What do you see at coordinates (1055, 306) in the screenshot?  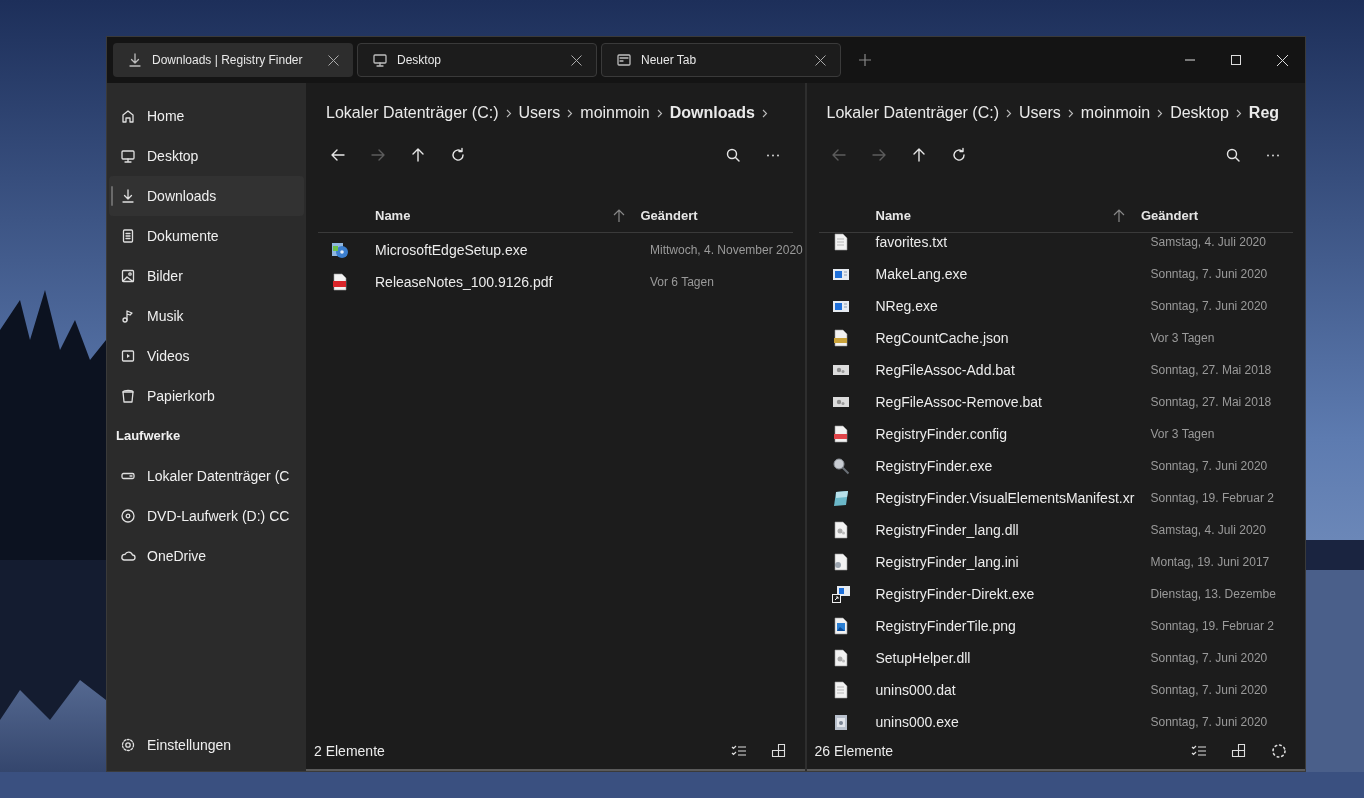 I see `file-row: NReg.exe Sonntag, 7. Juni 2020` at bounding box center [1055, 306].